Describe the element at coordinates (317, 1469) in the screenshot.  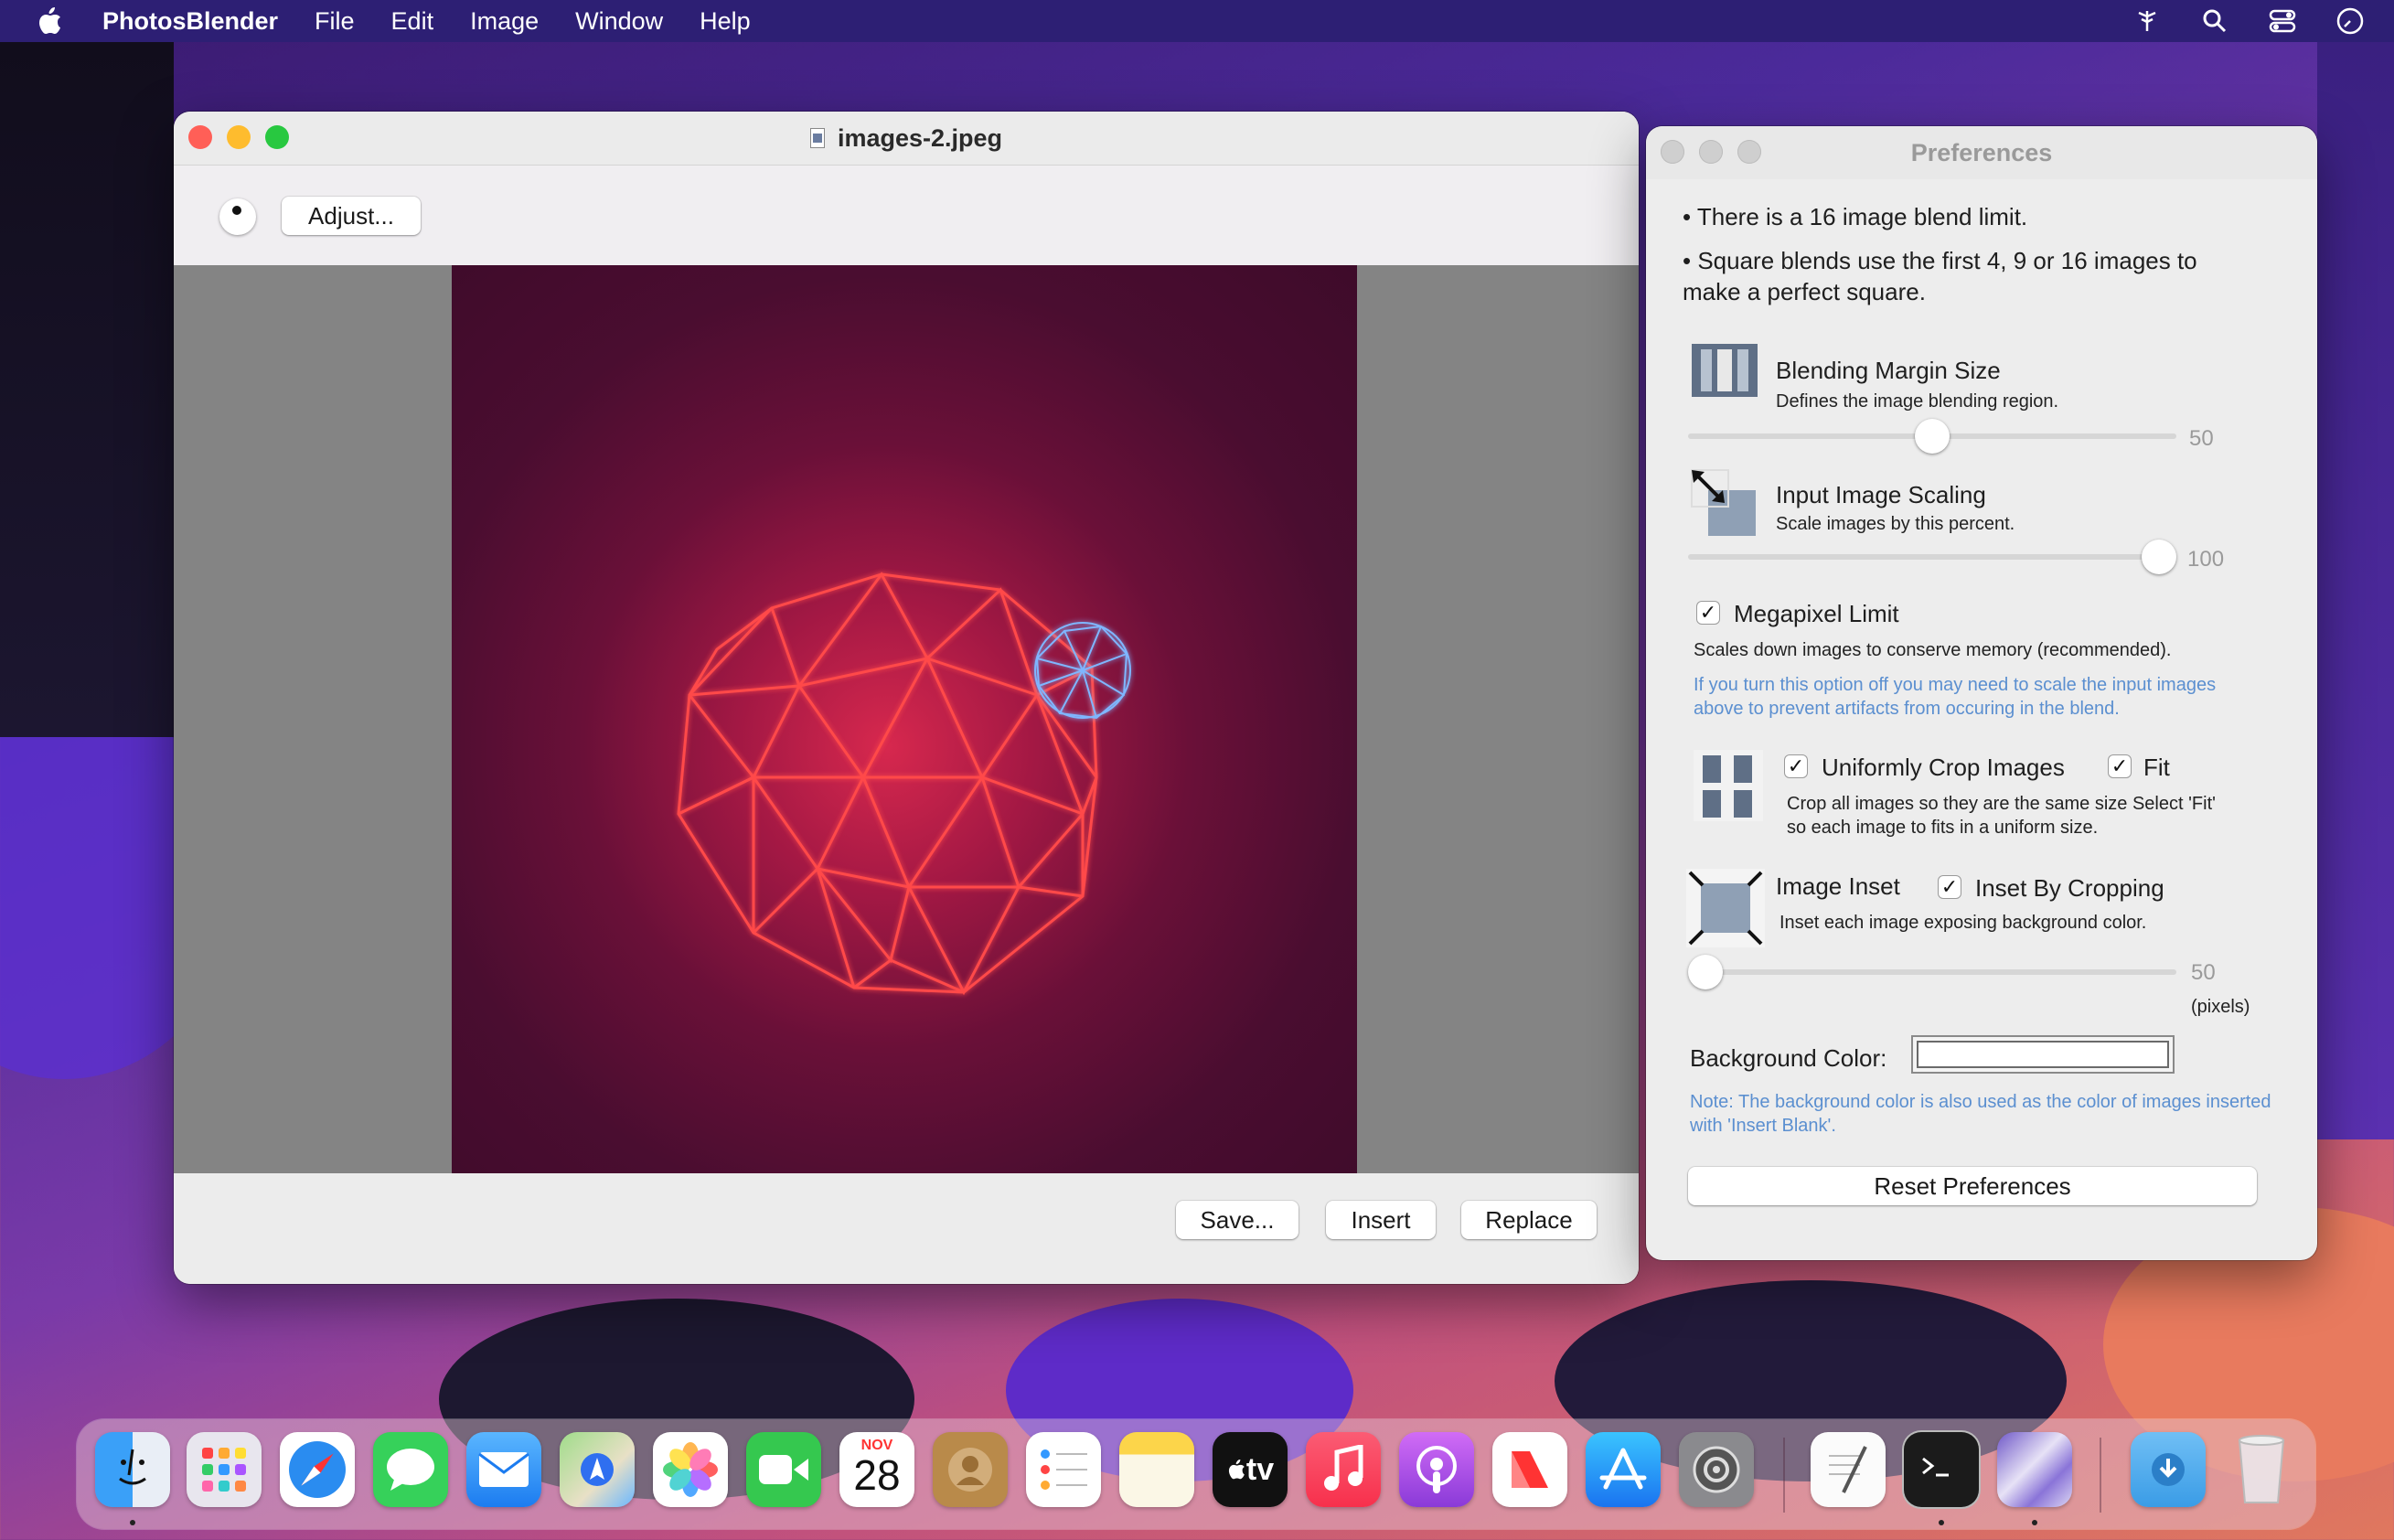
I see `safari-icon` at that location.